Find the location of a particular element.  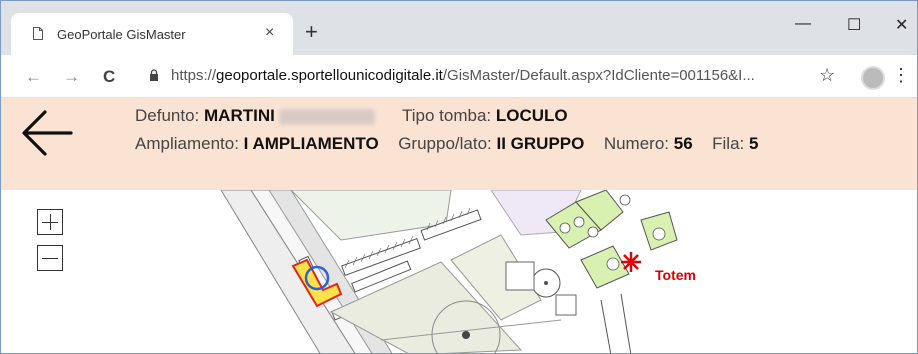

new-tab-button: + is located at coordinates (311, 32).